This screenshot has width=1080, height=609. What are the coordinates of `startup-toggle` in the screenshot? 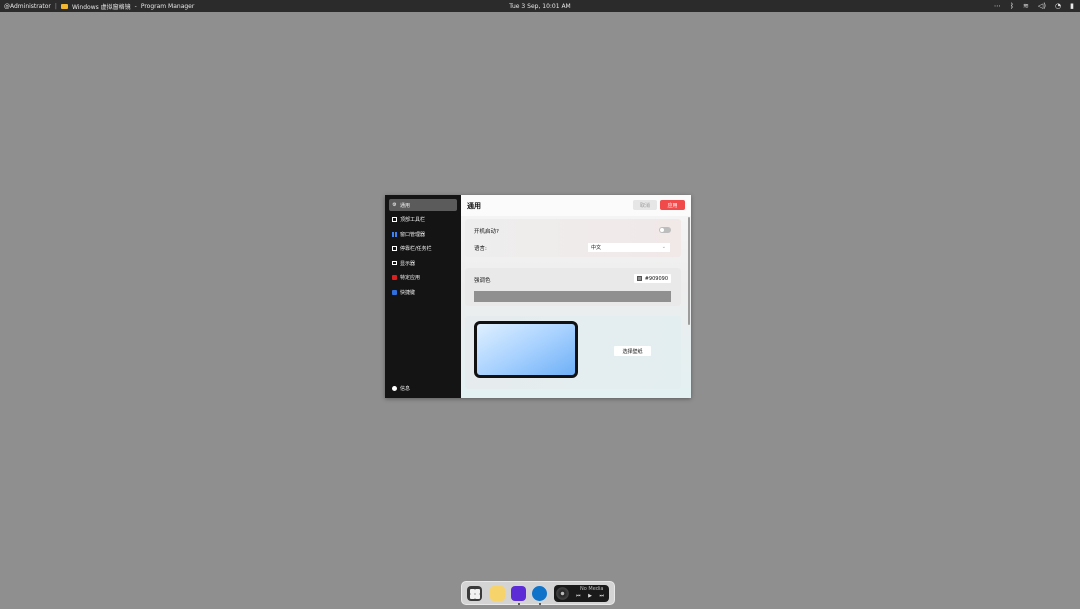 It's located at (665, 230).